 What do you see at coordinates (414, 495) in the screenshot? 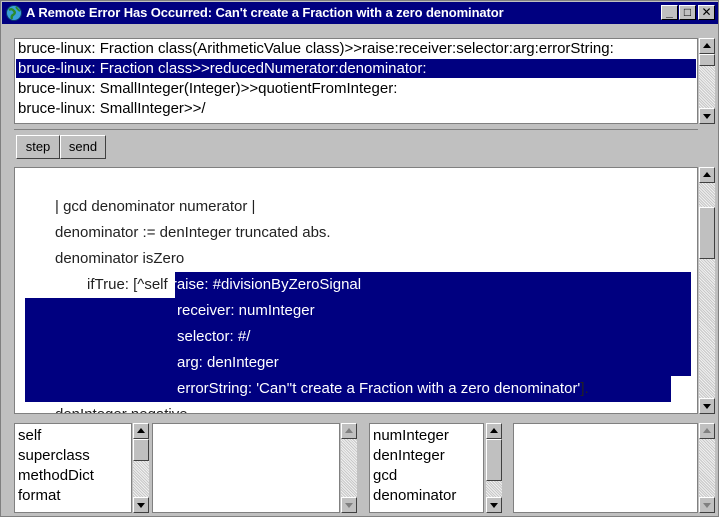
I see `list-item: denominator` at bounding box center [414, 495].